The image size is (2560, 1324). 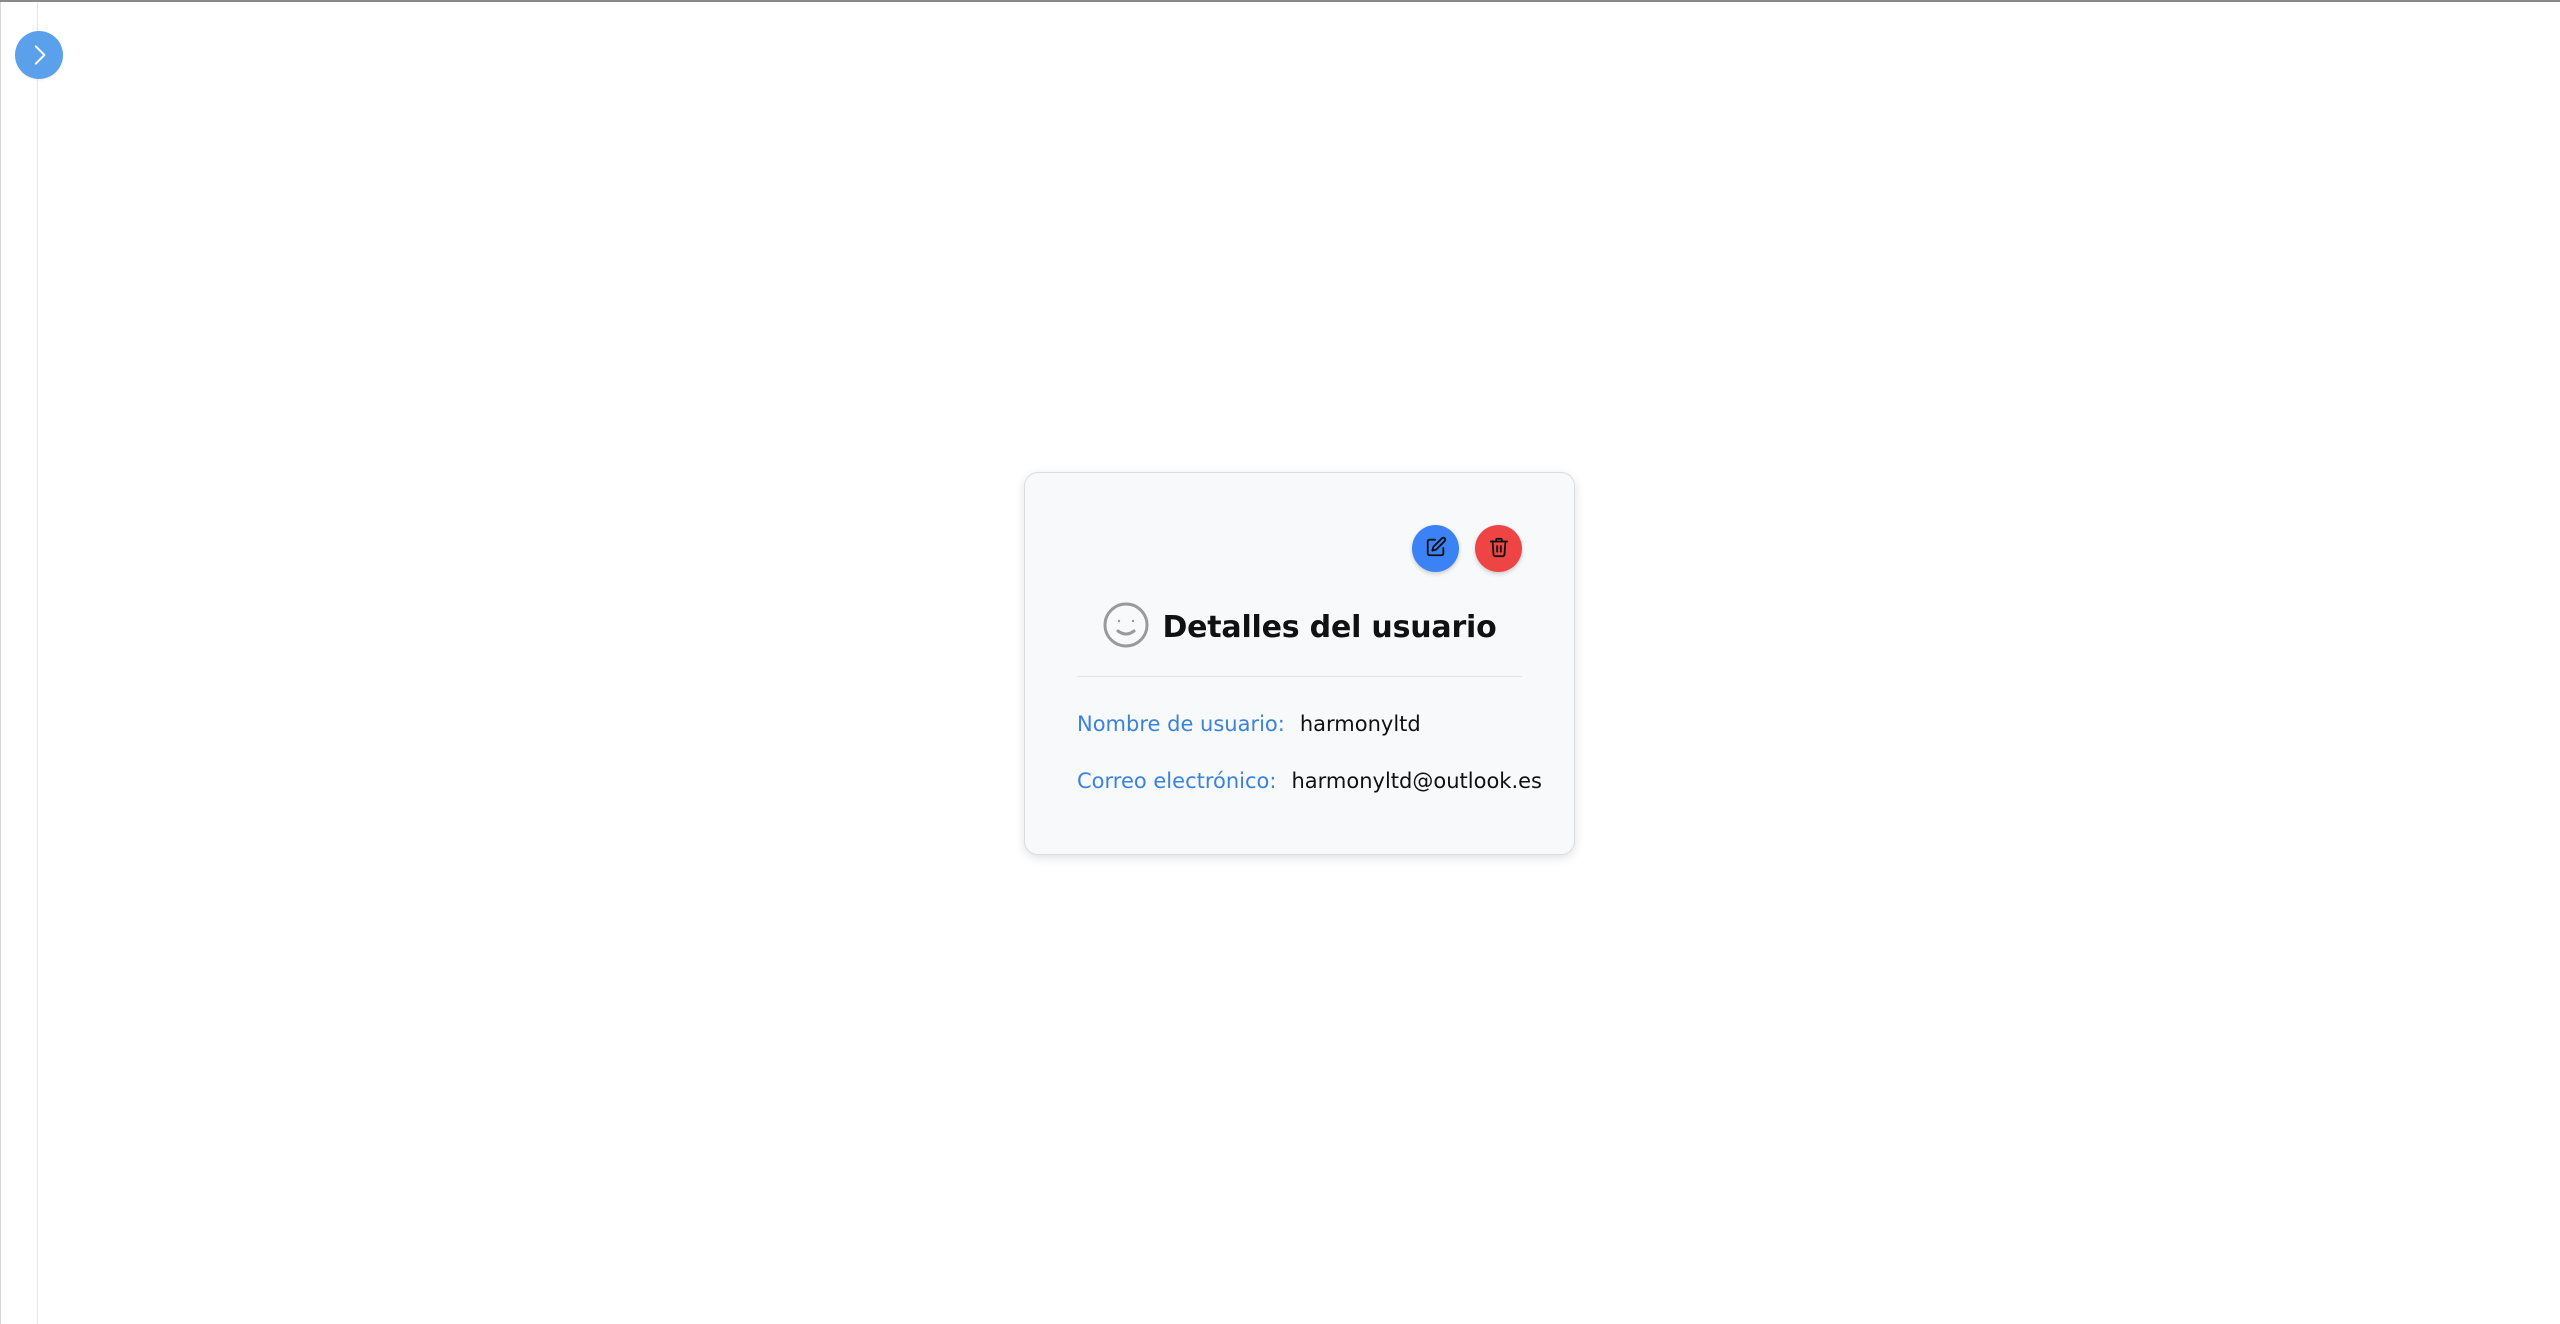 I want to click on email-value: harmonyltd@outlook.es, so click(x=1416, y=781).